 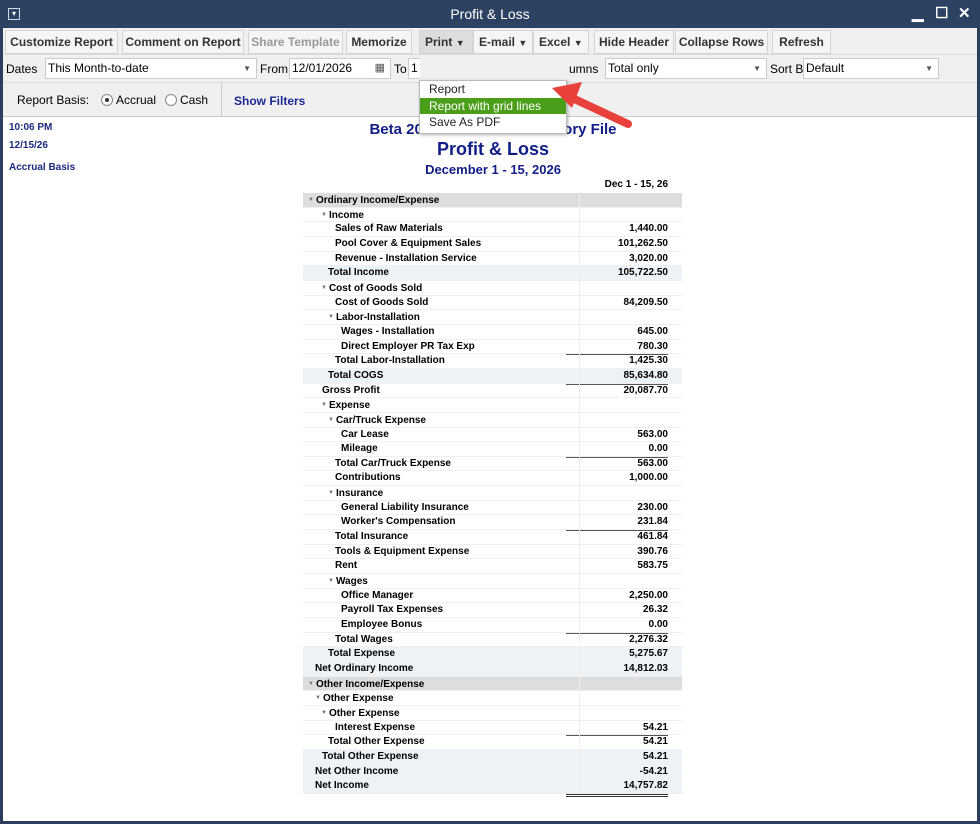 I want to click on table-row: Total COGS 85,634.80, so click(x=492, y=376).